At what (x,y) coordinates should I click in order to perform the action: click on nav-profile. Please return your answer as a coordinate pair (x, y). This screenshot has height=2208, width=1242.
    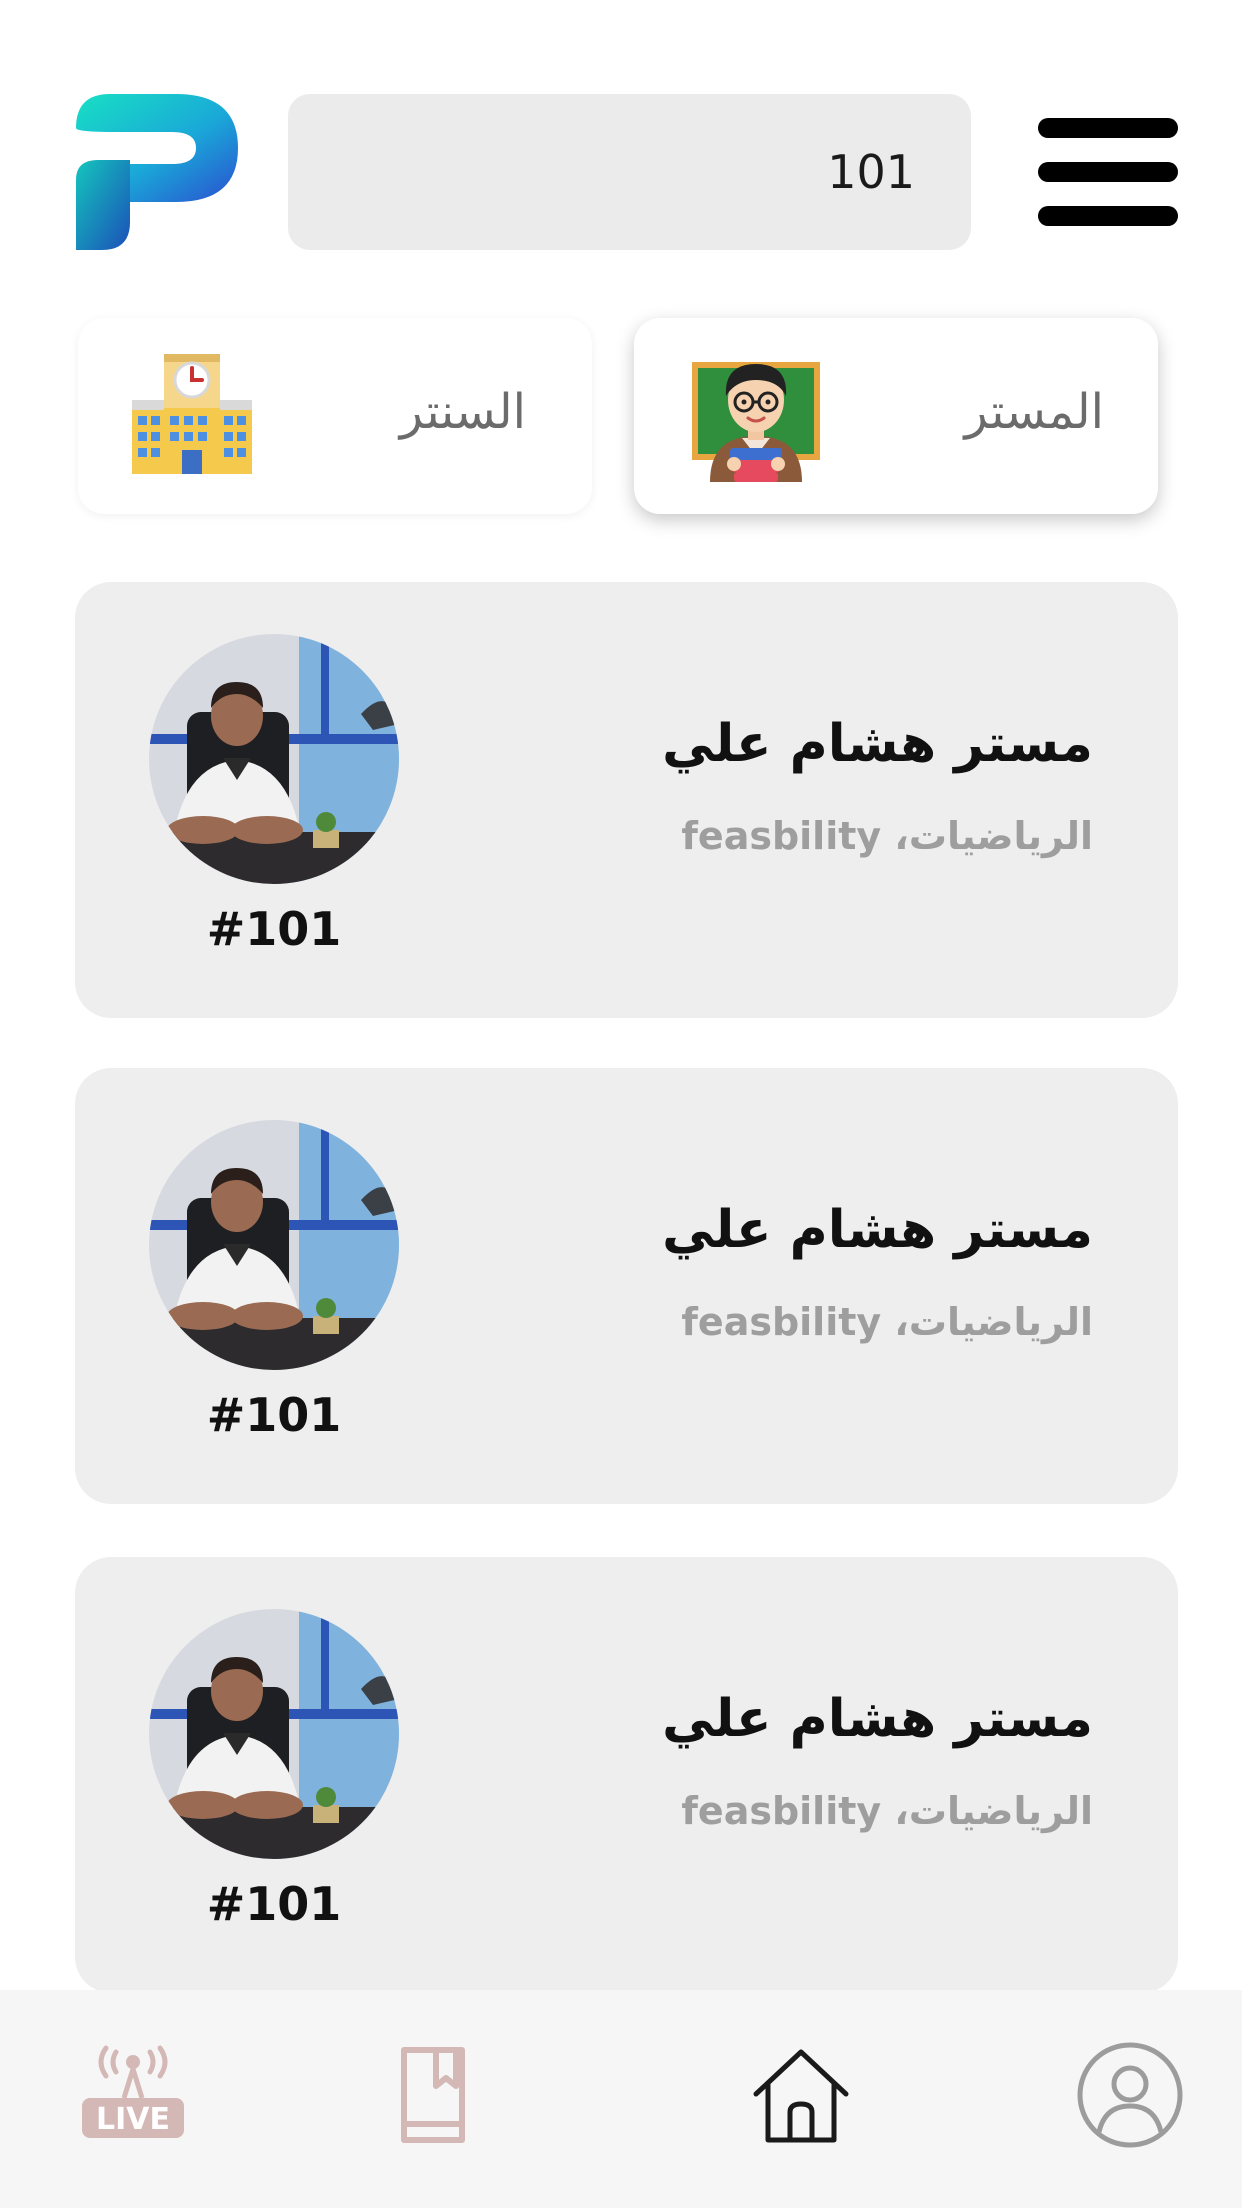
    Looking at the image, I should click on (1130, 2095).